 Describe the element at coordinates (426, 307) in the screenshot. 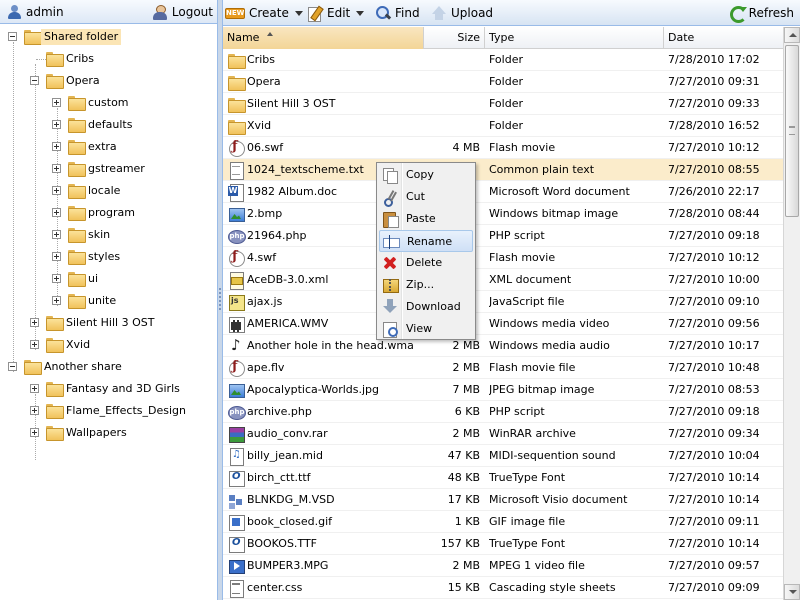

I see `context-menu-item-download: Download` at that location.